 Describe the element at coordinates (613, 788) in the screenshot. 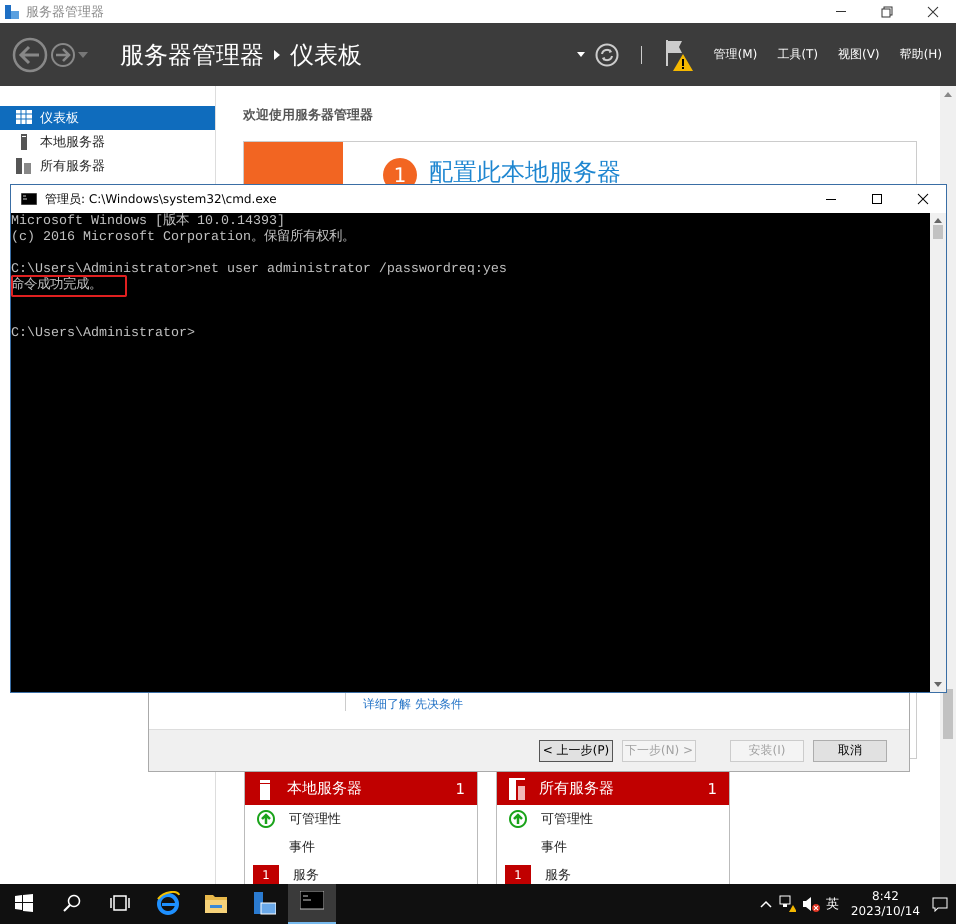

I see `tile-header: 所有服务器 1` at that location.